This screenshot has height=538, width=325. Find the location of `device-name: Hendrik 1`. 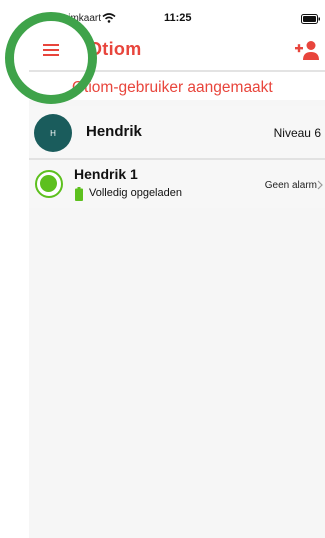

device-name: Hendrik 1 is located at coordinates (106, 174).